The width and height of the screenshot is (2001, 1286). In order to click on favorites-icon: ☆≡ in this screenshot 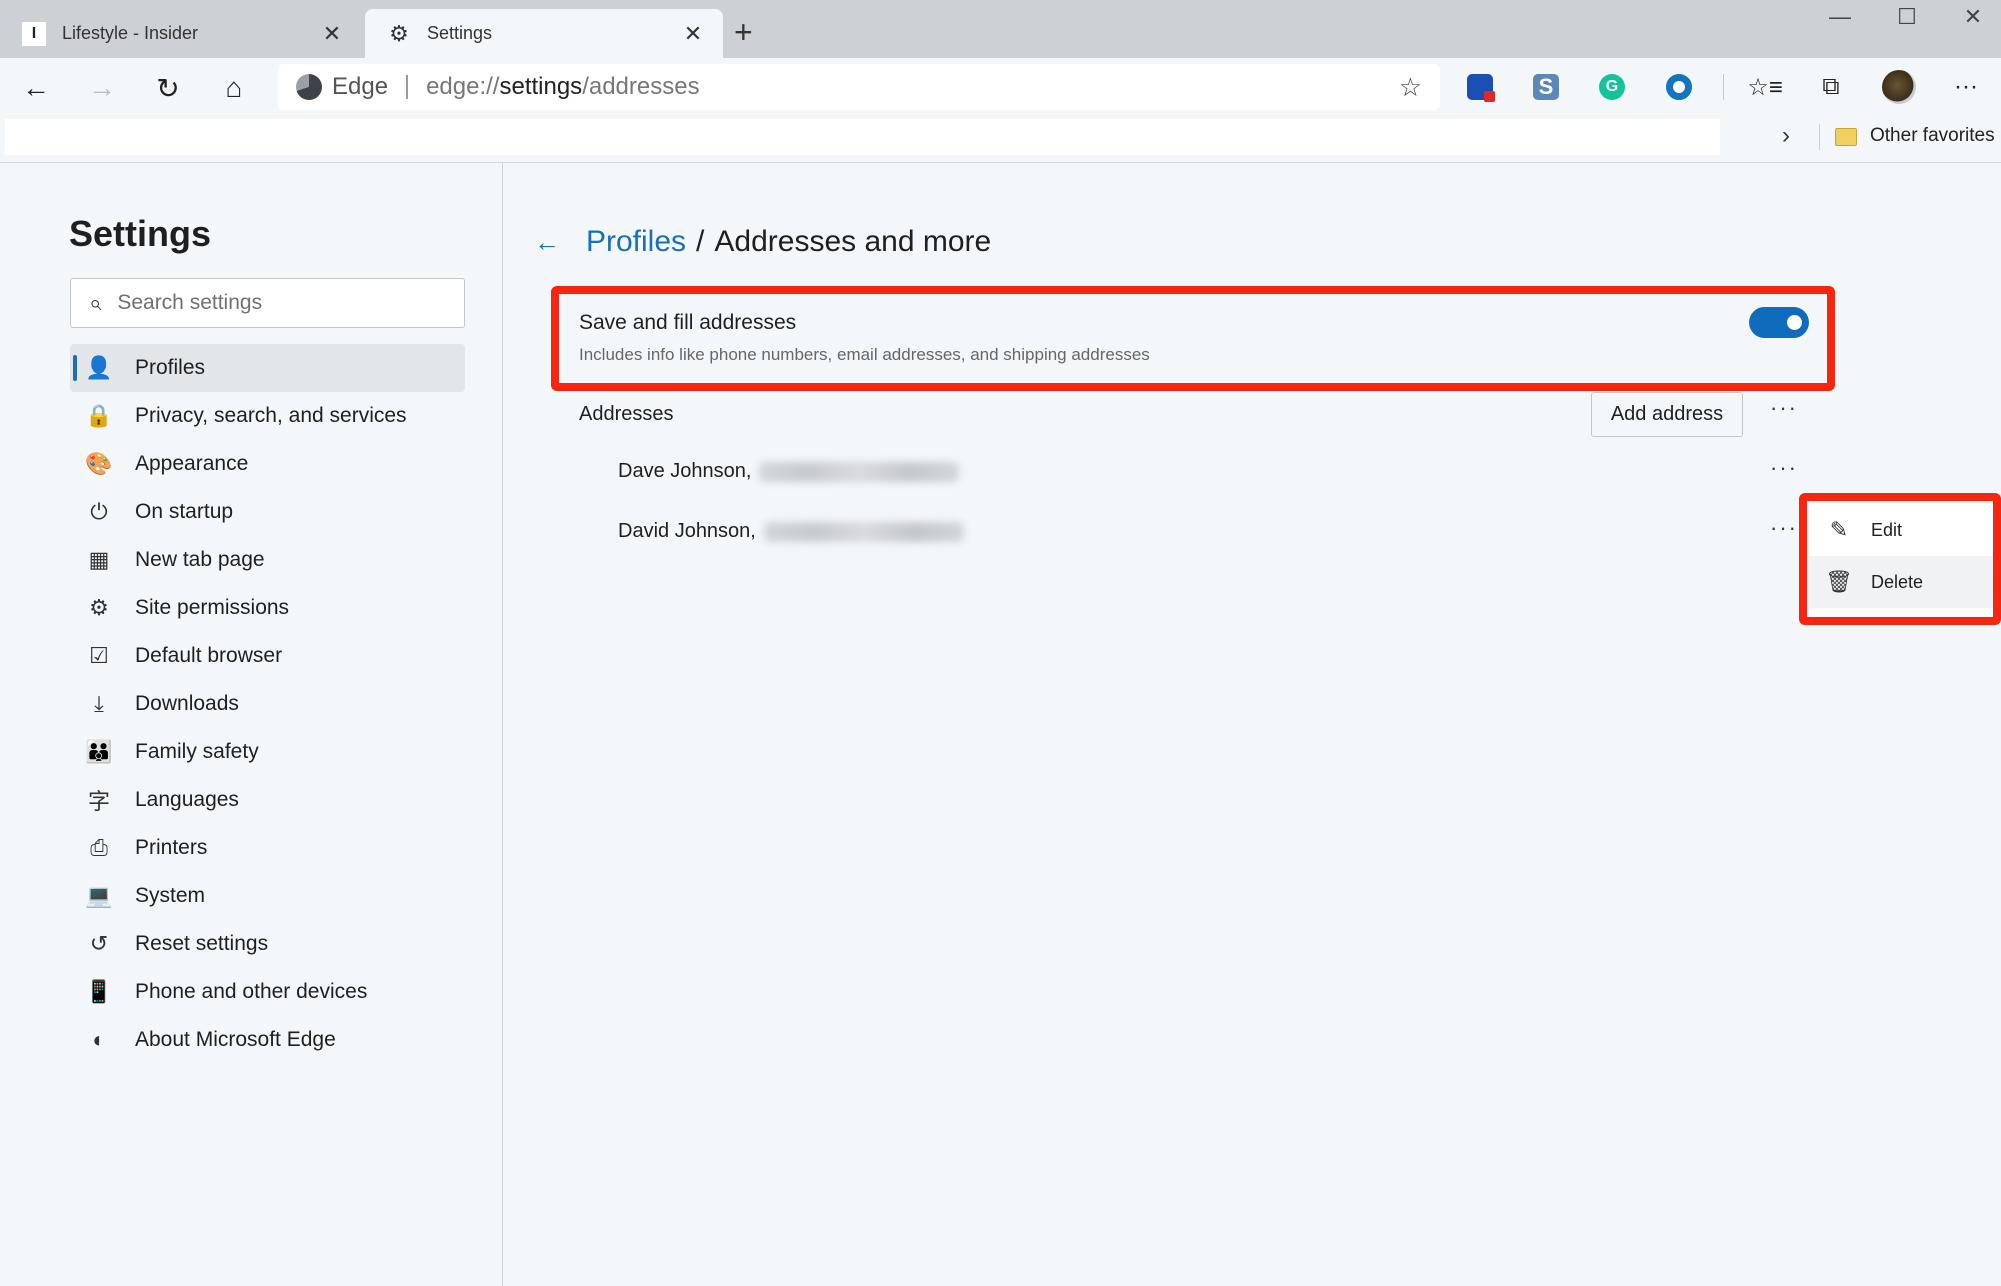, I will do `click(1765, 87)`.